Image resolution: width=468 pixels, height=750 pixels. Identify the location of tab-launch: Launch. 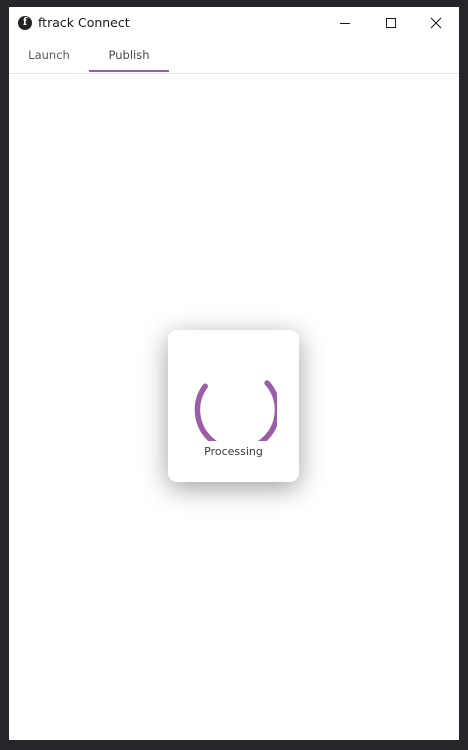
(49, 55).